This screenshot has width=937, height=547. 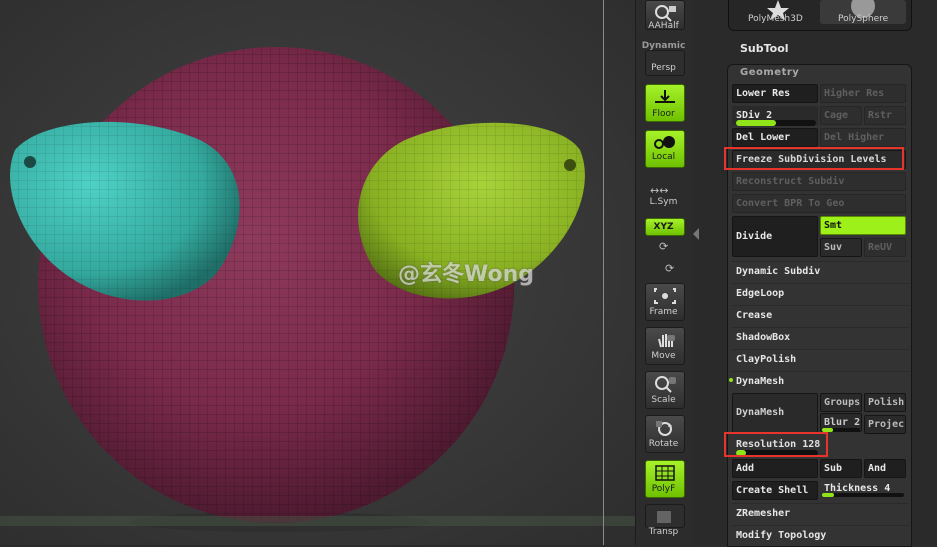 I want to click on and-button: And, so click(x=885, y=468).